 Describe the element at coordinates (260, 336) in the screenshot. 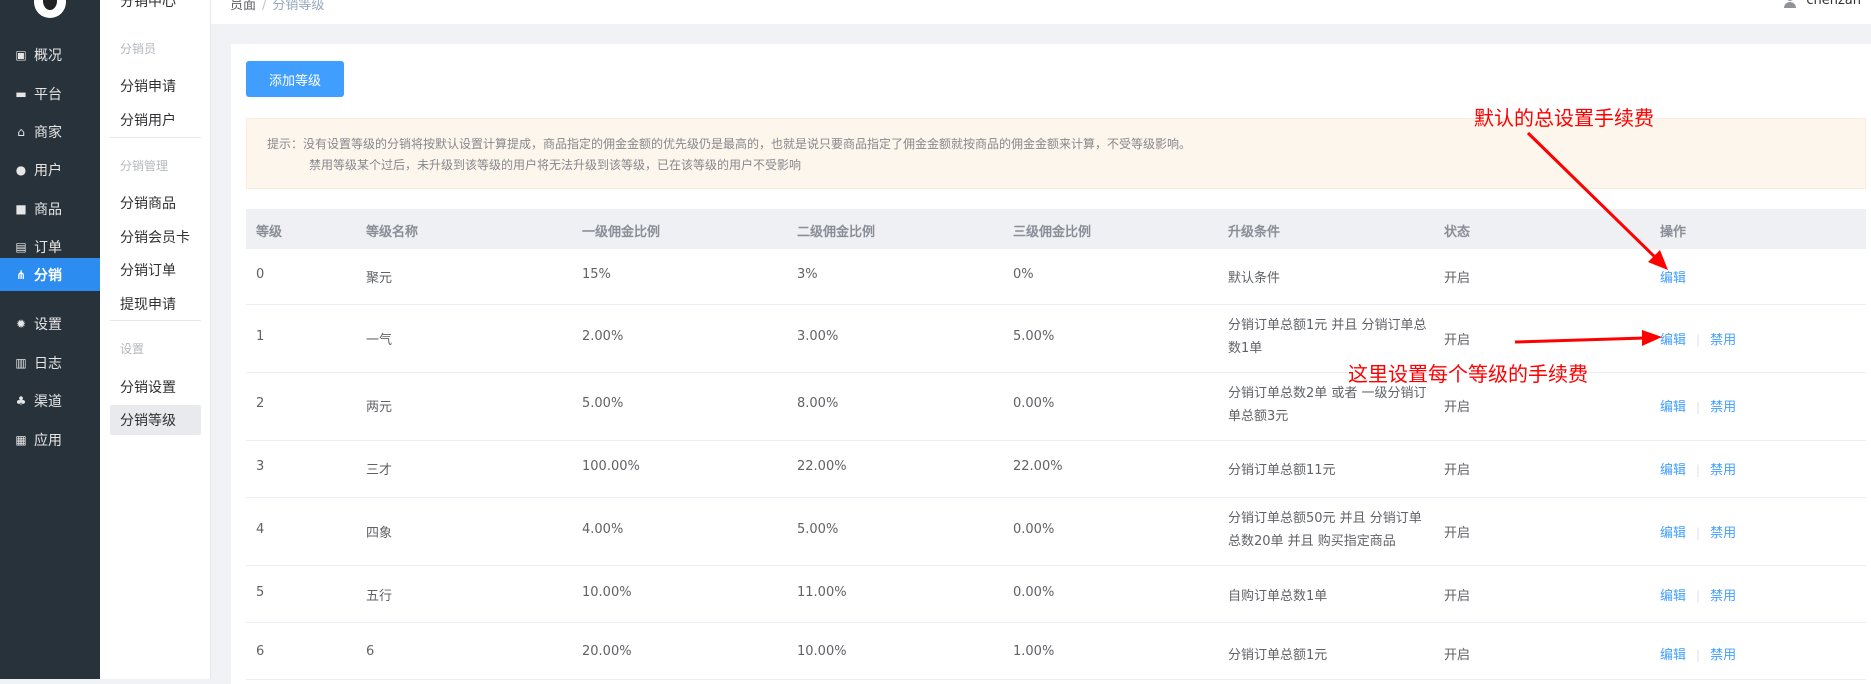

I see `cell-level: 1` at that location.